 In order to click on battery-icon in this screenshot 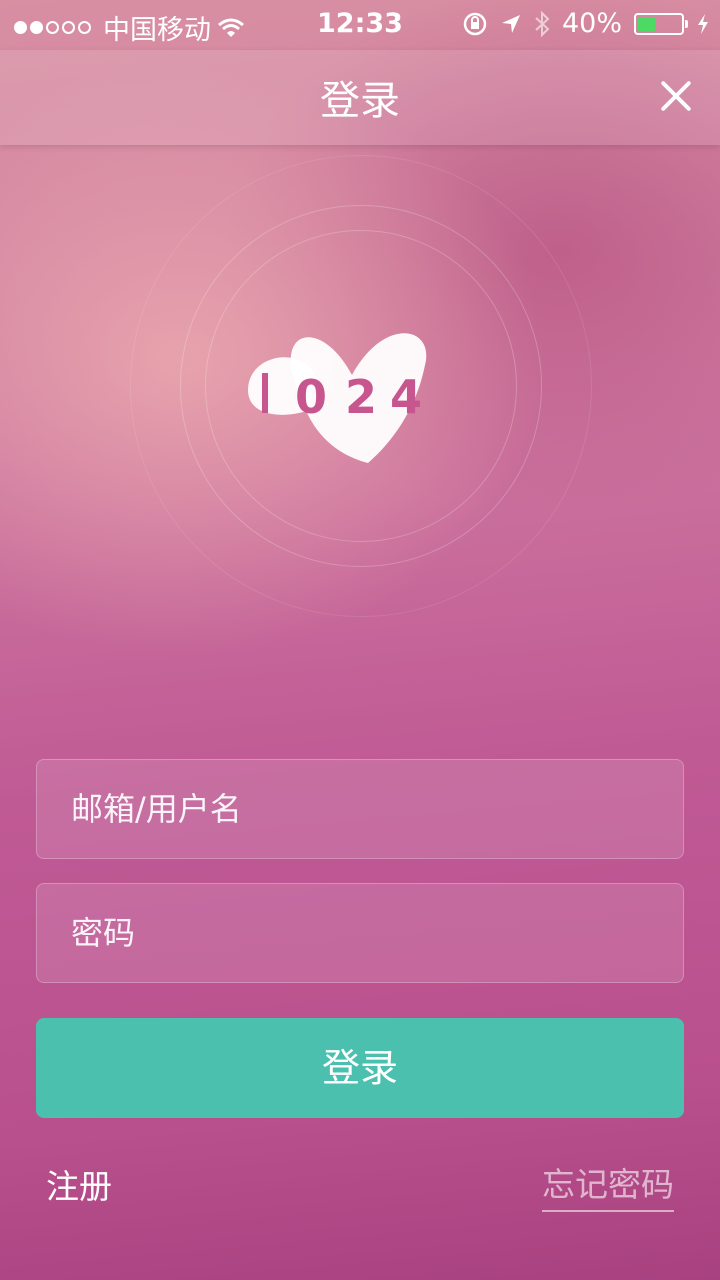, I will do `click(661, 23)`.